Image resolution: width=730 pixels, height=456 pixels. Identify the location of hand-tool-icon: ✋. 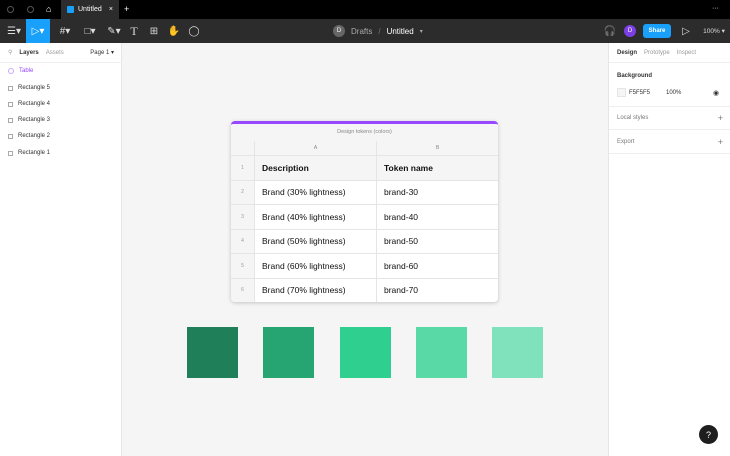
(174, 31).